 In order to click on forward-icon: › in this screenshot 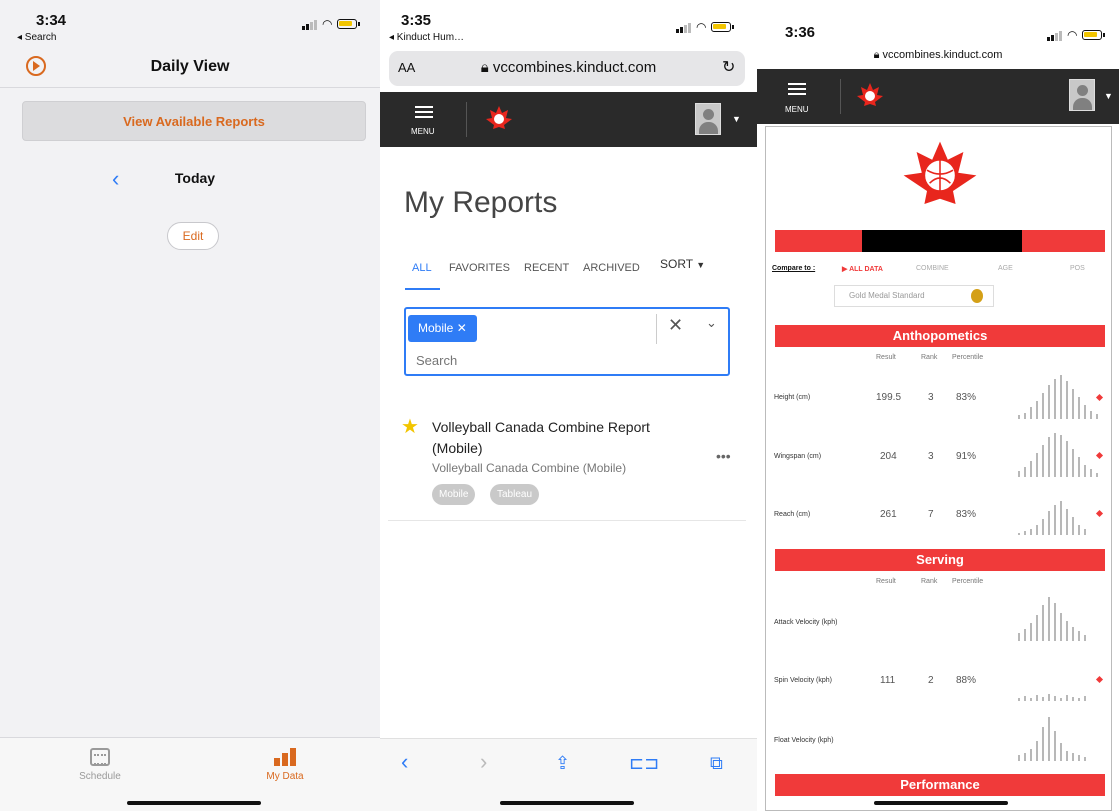, I will do `click(483, 762)`.